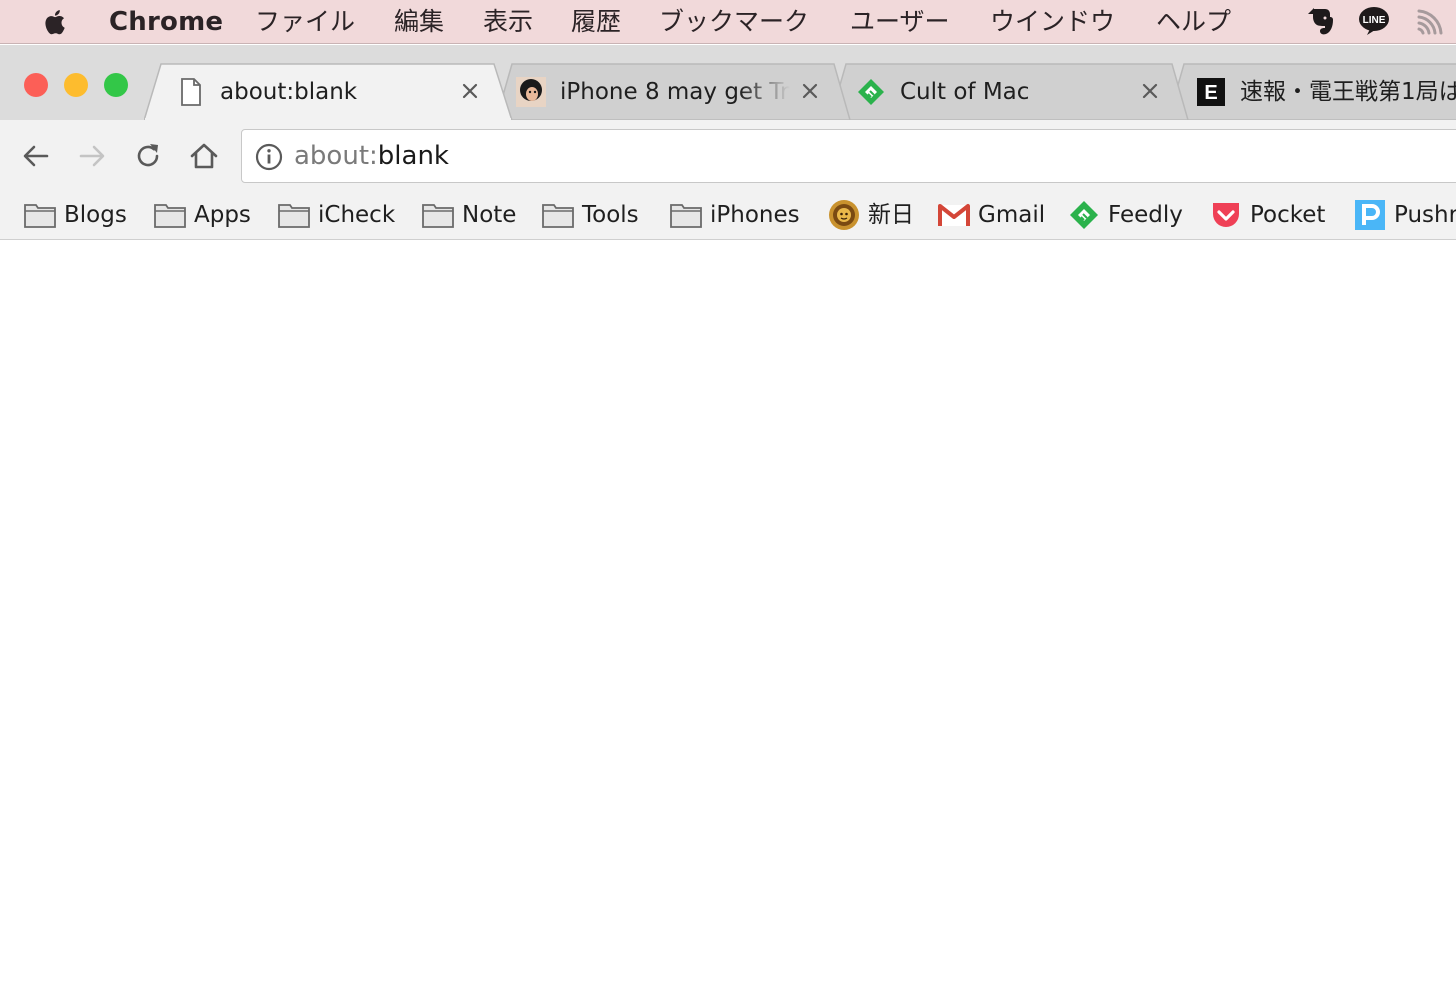  I want to click on bookmark-folder-apps: Apps, so click(202, 215).